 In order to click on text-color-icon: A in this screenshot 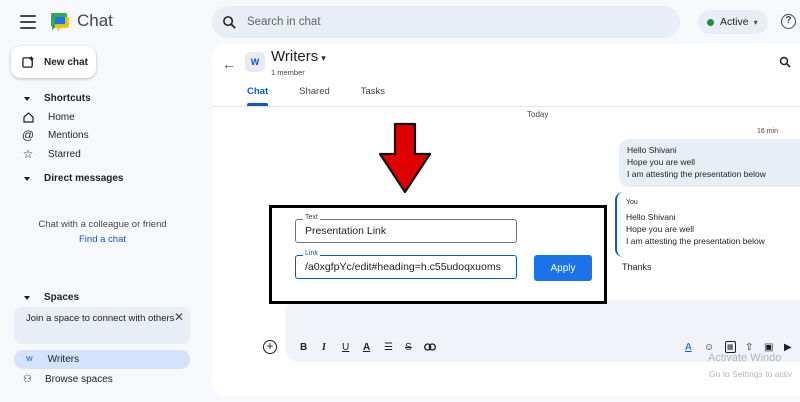, I will do `click(366, 347)`.